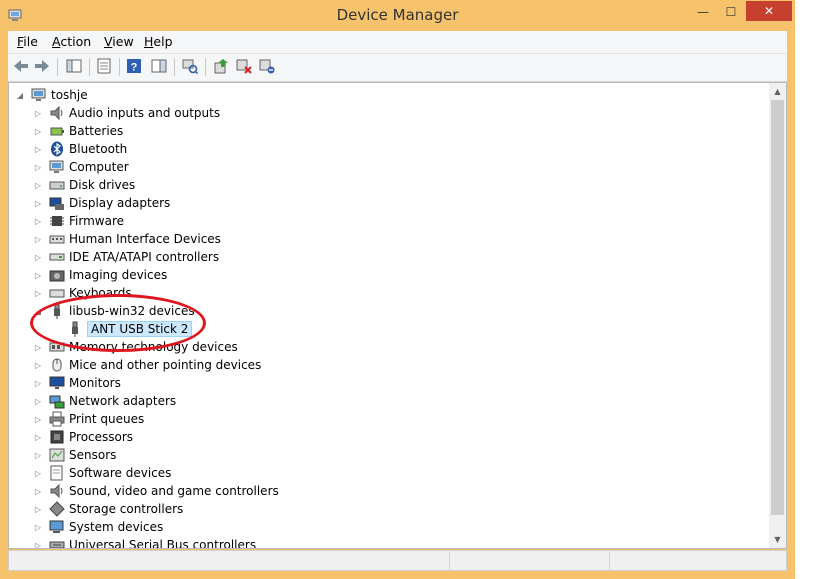 The width and height of the screenshot is (819, 579). I want to click on tree-category: ▷ Disk drives, so click(84, 185).